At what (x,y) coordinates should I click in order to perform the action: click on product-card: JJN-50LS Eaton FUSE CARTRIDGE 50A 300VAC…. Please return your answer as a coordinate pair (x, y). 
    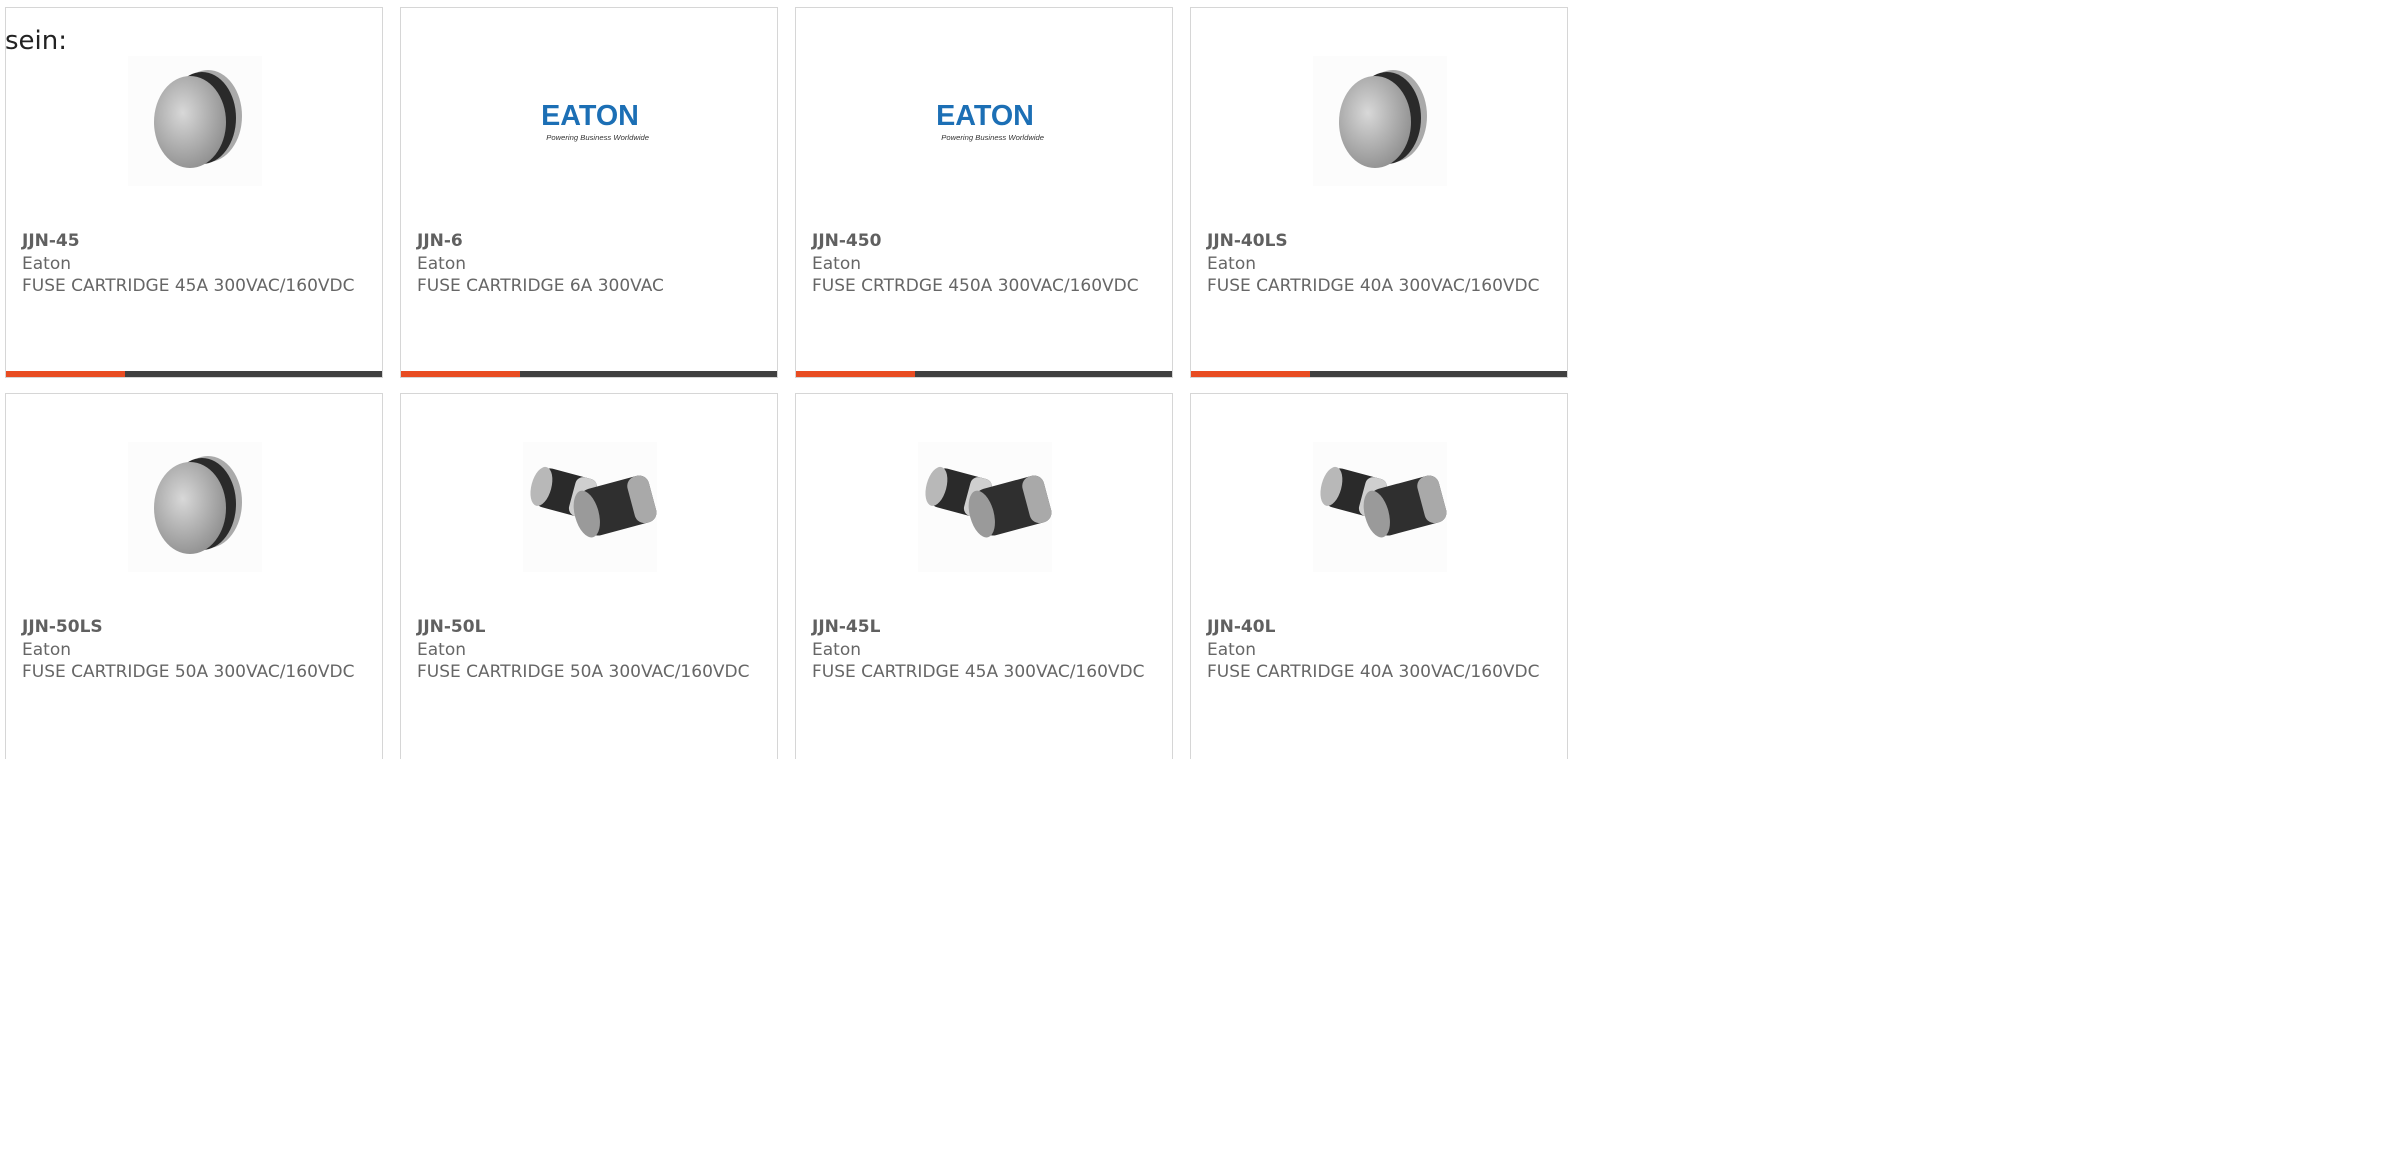
    Looking at the image, I should click on (194, 576).